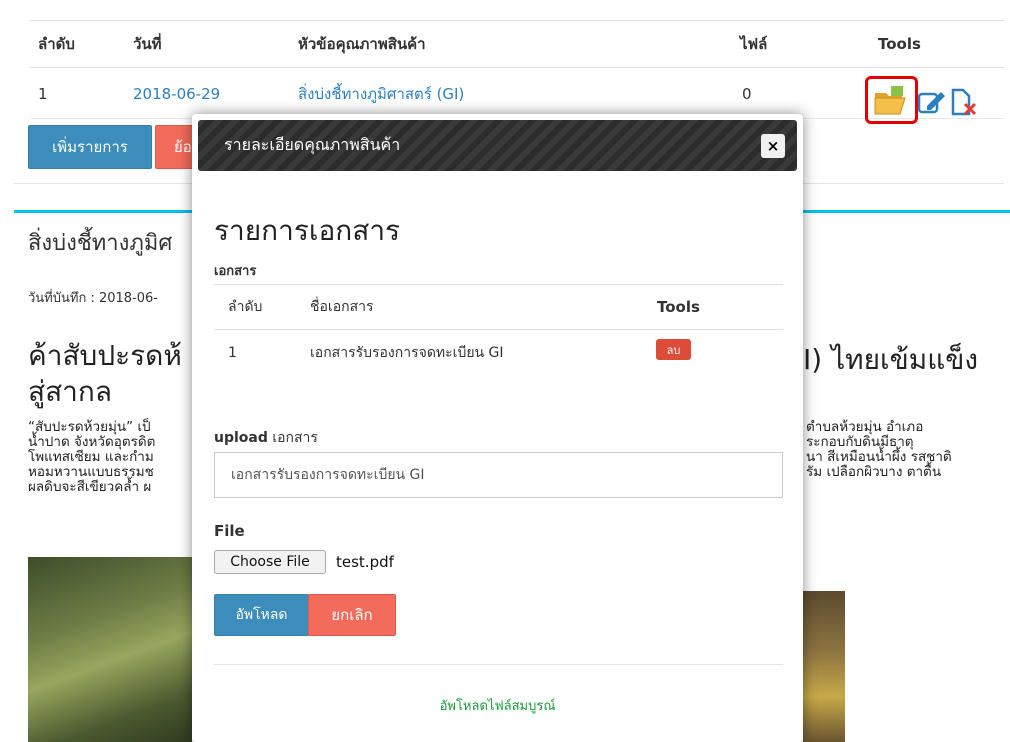 Image resolution: width=1010 pixels, height=742 pixels. I want to click on upload-label: upload เอกสาร, so click(266, 438).